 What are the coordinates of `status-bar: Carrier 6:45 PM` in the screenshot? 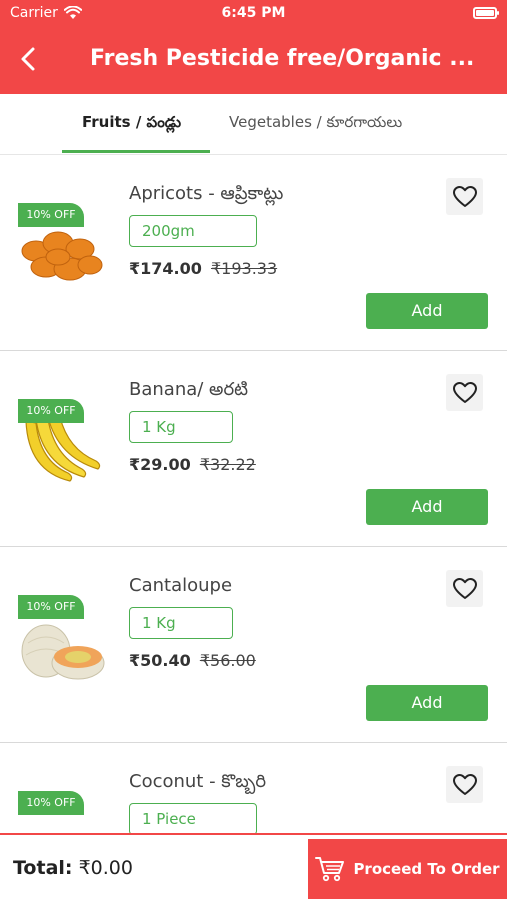 It's located at (253, 14).